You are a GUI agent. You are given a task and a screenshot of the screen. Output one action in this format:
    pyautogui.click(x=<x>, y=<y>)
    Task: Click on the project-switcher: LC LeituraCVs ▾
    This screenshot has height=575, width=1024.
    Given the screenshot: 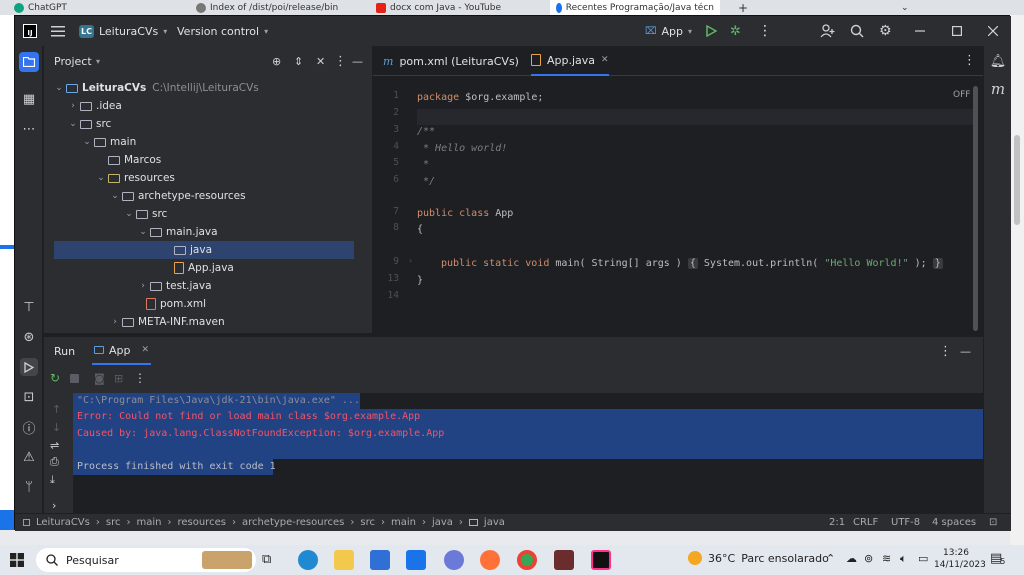 What is the action you would take?
    pyautogui.click(x=123, y=31)
    